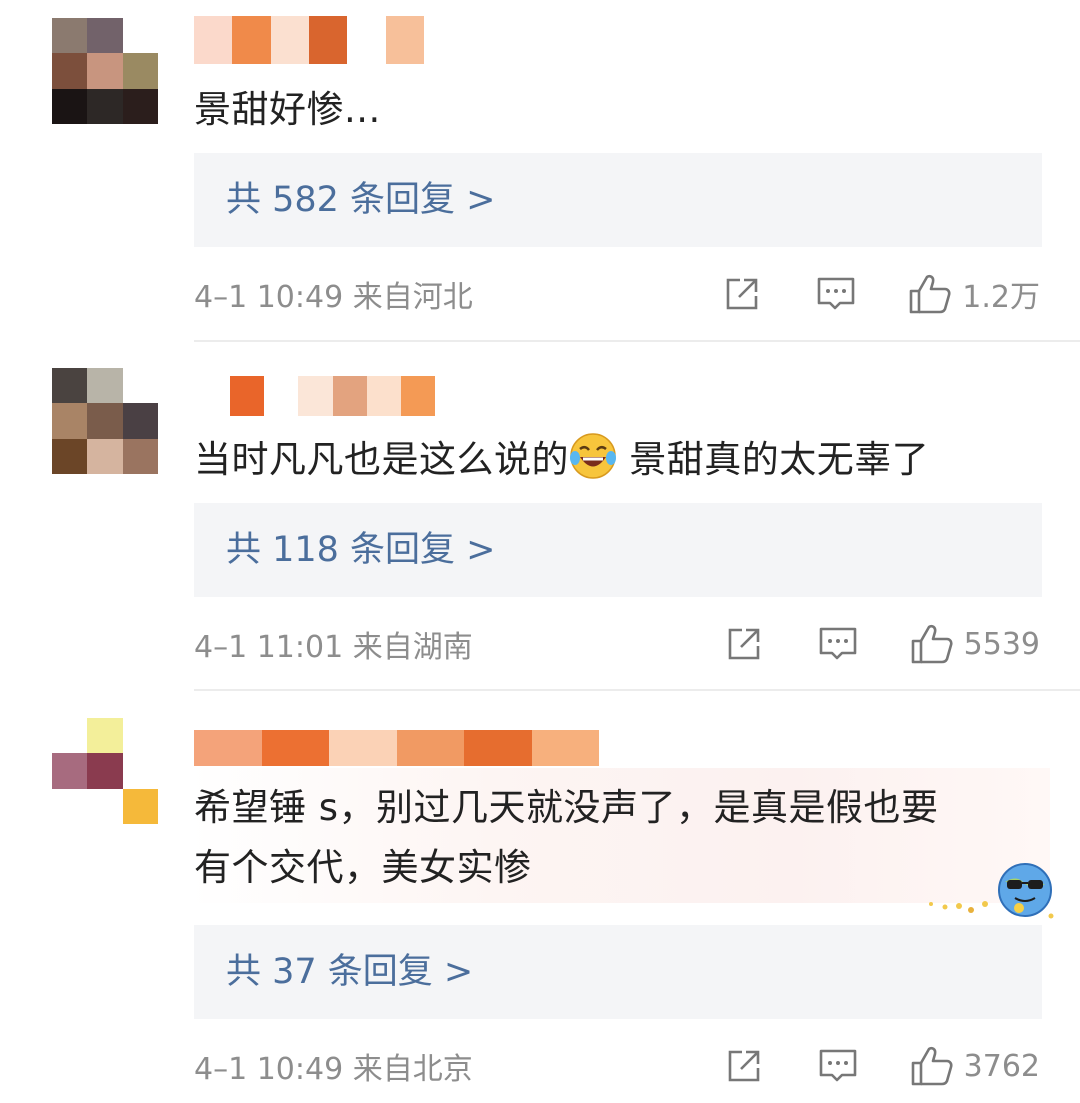  Describe the element at coordinates (349, 972) in the screenshot. I see `view-replies-link: 共 37 条回复 >` at that location.